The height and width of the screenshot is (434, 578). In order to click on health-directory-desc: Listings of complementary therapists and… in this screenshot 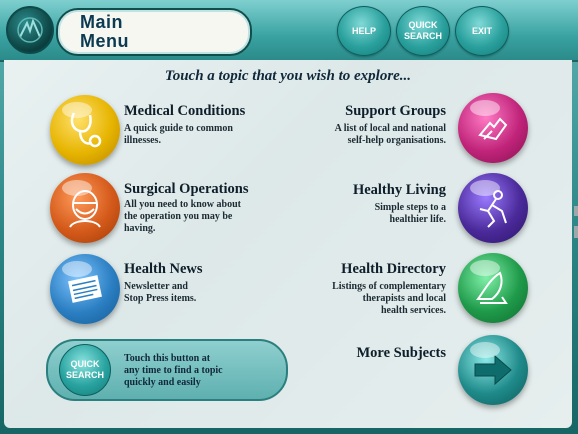, I will do `click(389, 299)`.